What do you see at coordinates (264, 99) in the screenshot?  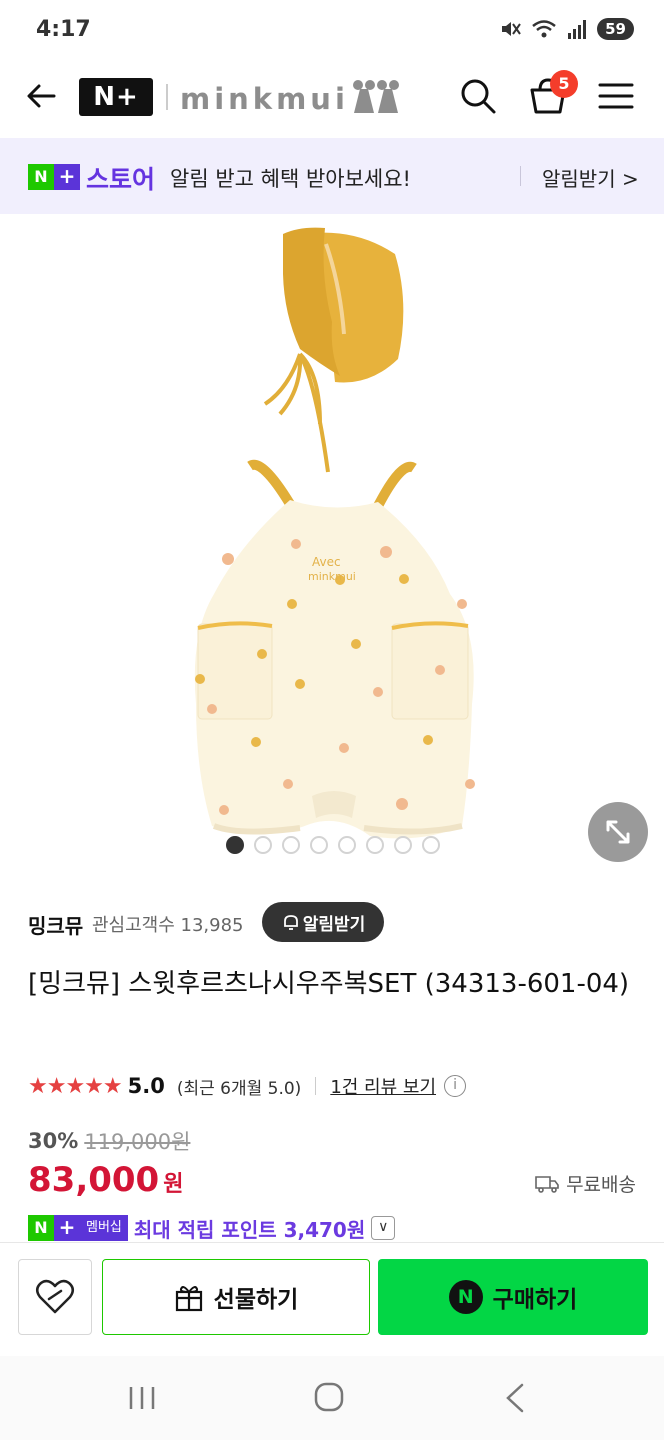 I see `brand-logo: minkmui` at bounding box center [264, 99].